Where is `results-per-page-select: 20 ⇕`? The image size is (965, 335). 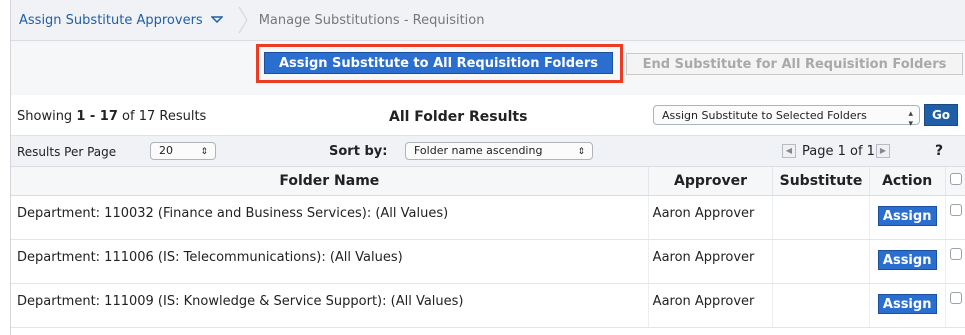
results-per-page-select: 20 ⇕ is located at coordinates (183, 151).